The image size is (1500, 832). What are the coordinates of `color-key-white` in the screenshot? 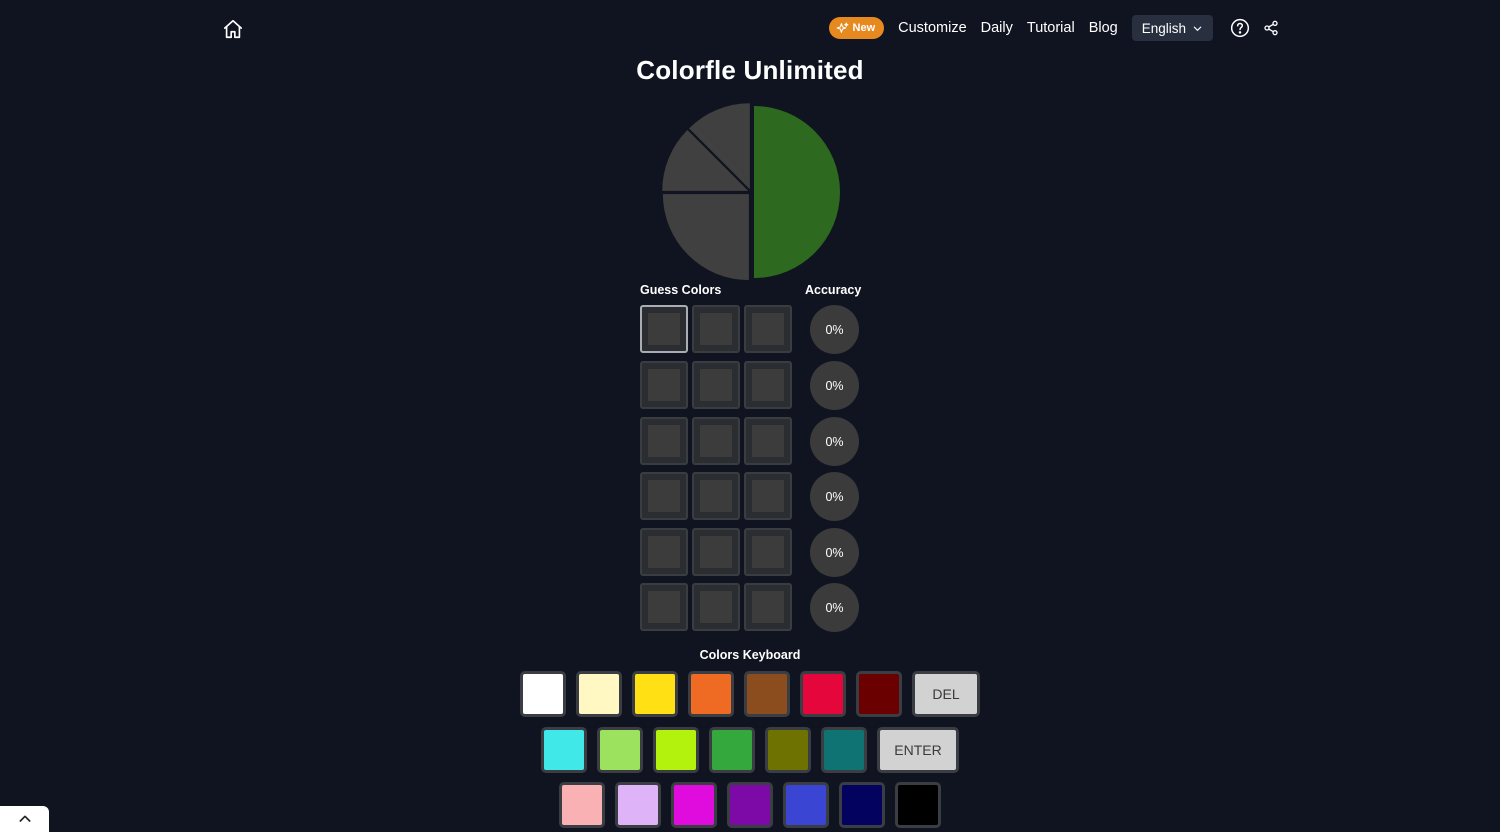 It's located at (543, 694).